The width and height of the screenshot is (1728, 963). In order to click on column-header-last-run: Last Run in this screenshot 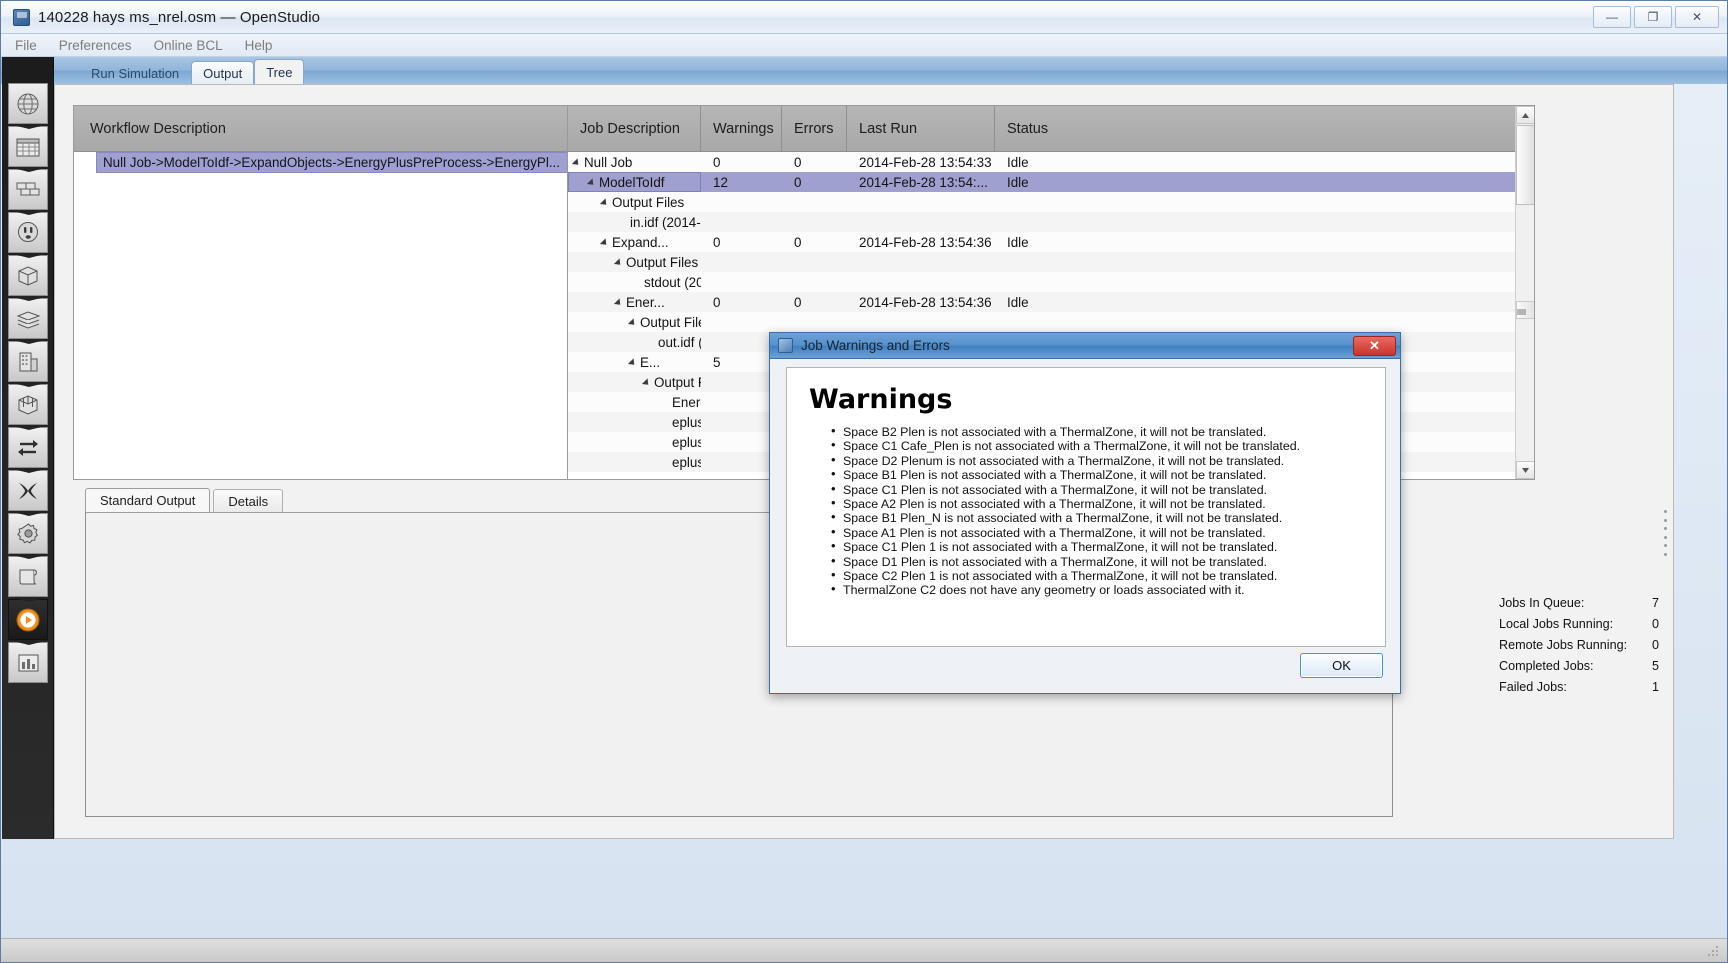, I will do `click(921, 128)`.